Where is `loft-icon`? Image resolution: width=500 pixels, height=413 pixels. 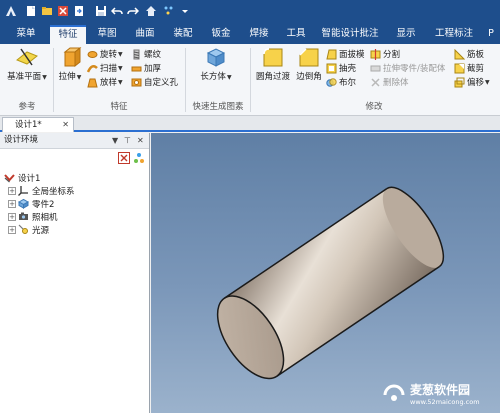
loft-icon is located at coordinates (92, 82).